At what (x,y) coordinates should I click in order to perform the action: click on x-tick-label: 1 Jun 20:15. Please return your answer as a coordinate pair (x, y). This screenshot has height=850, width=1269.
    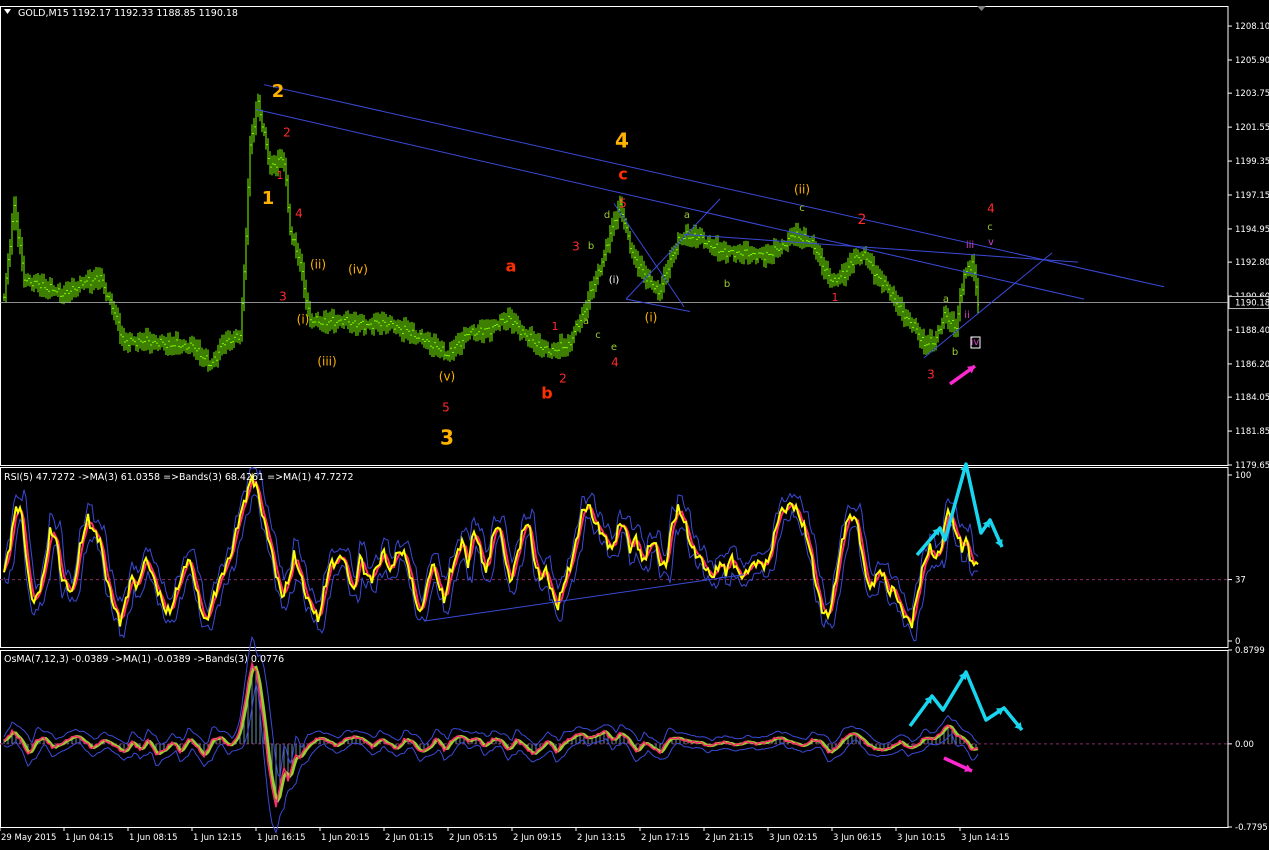
    Looking at the image, I should click on (345, 838).